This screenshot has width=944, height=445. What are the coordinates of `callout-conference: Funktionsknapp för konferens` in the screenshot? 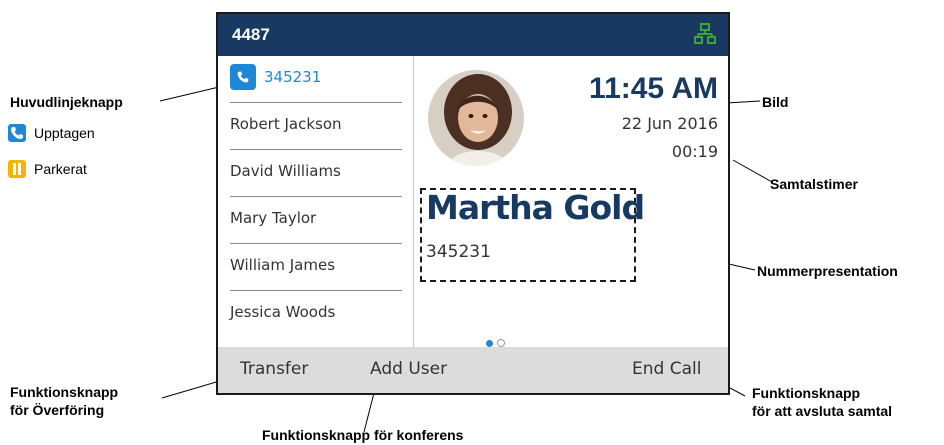 It's located at (363, 435).